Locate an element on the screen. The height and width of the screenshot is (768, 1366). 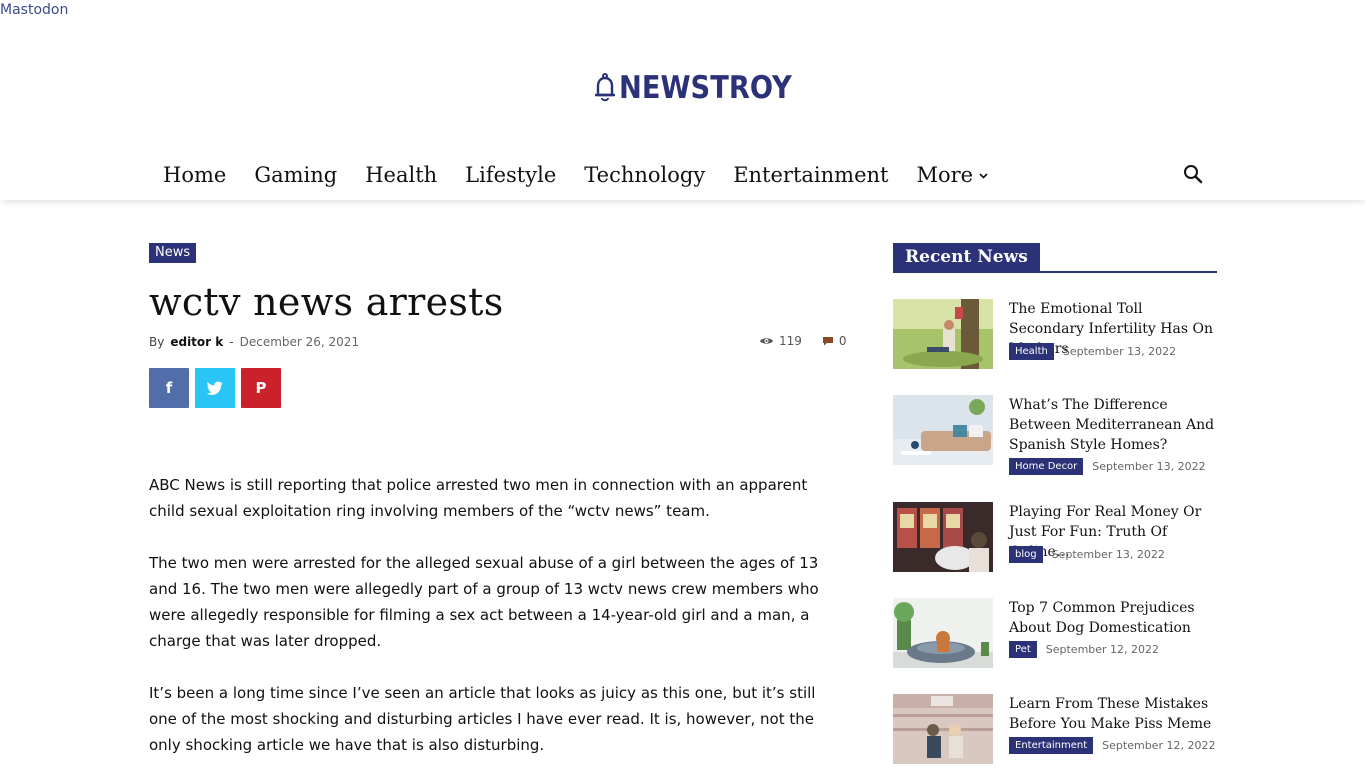
nav-label: Gaming is located at coordinates (296, 175).